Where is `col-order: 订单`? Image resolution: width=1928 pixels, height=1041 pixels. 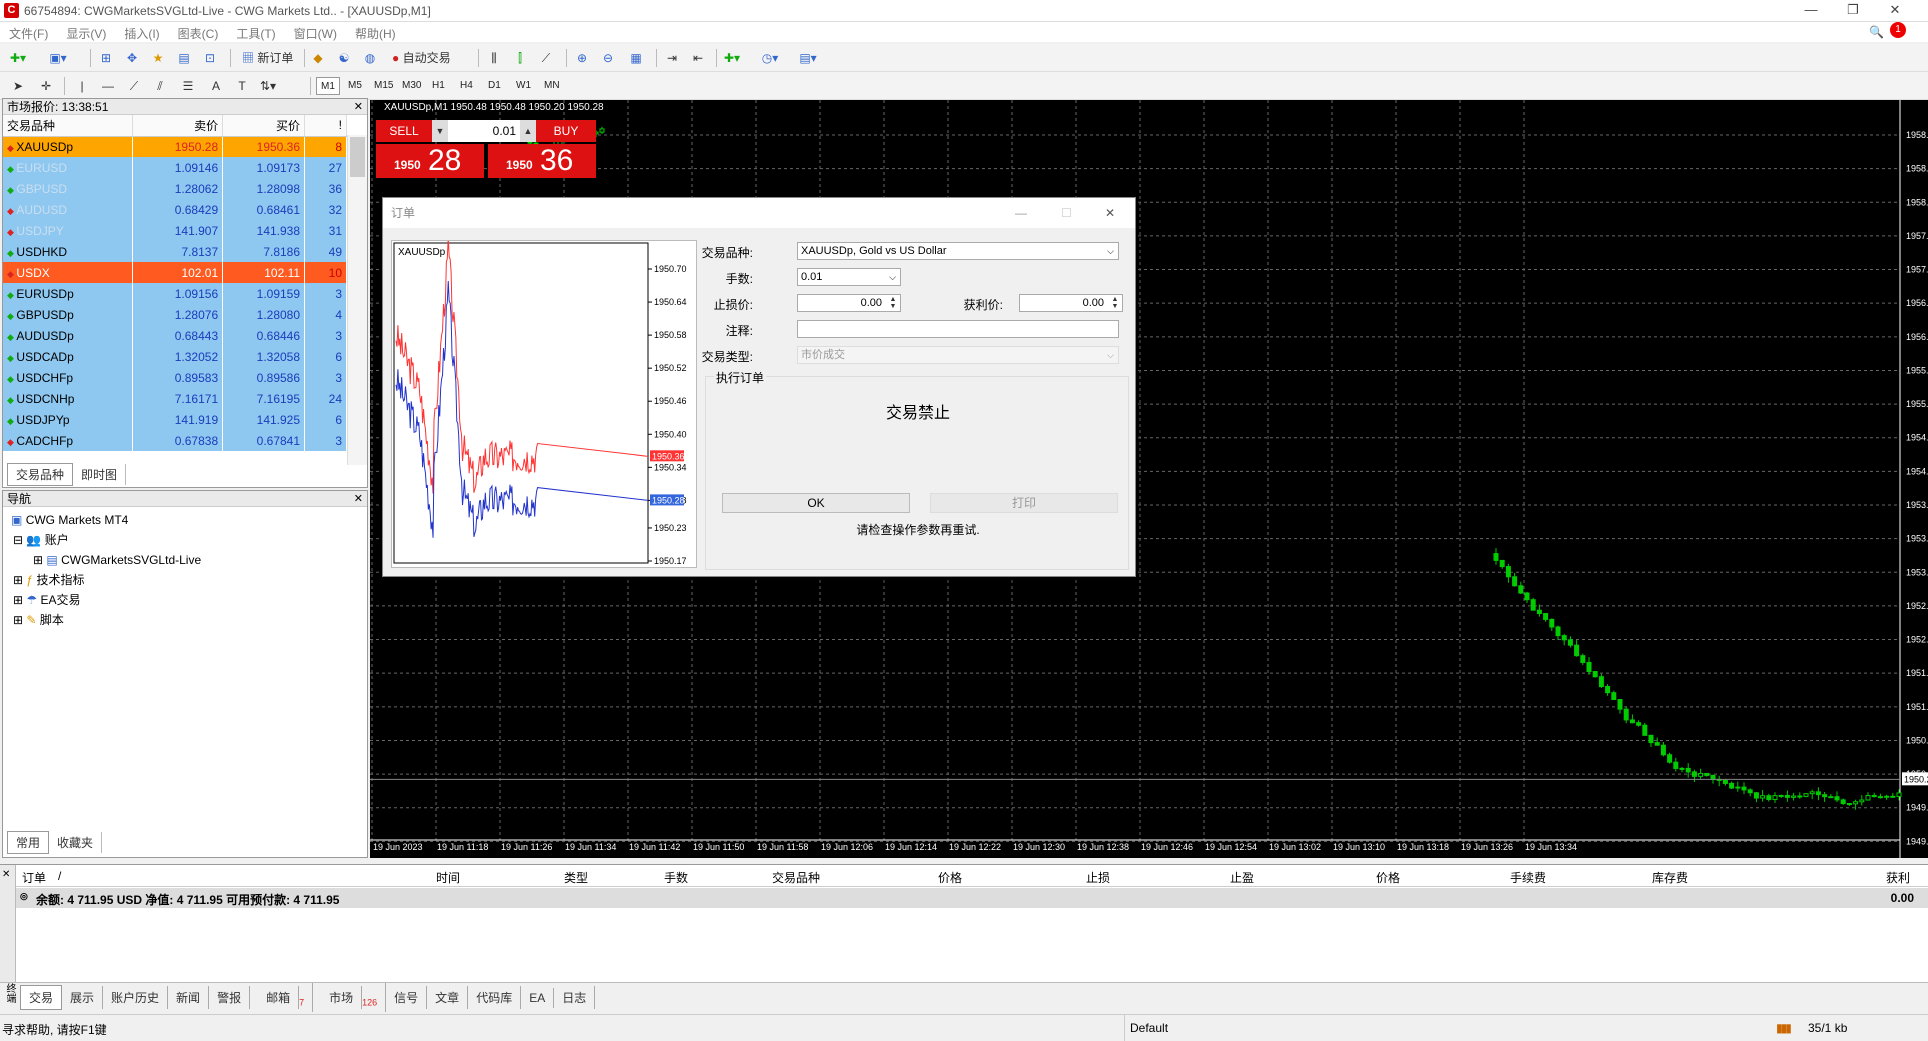
col-order: 订单 is located at coordinates (34, 877).